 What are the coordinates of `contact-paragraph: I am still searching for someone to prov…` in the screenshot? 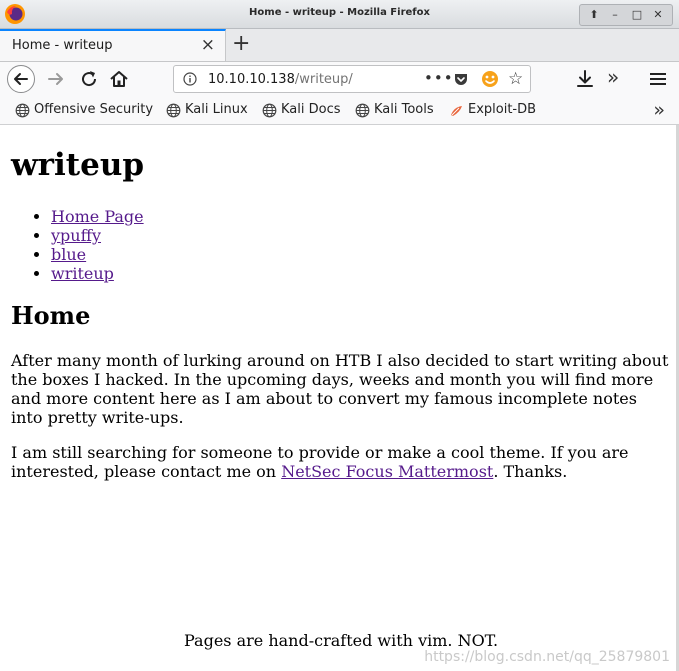 It's located at (341, 462).